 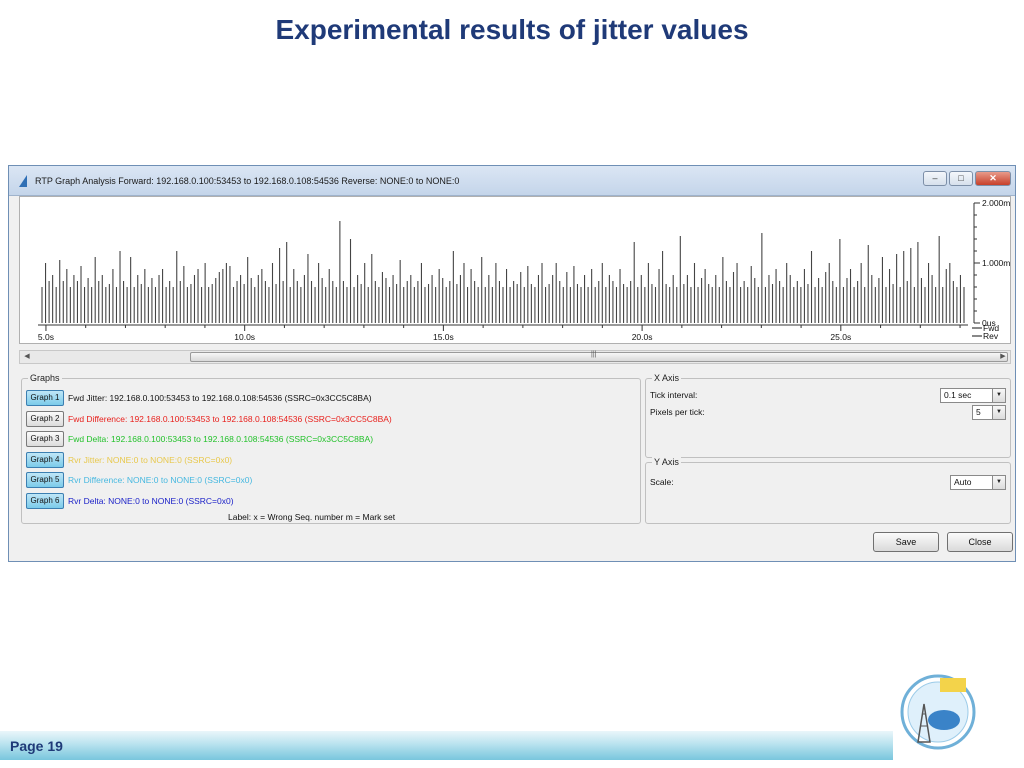 What do you see at coordinates (996, 203) in the screenshot?
I see `y-tick-label: 2.000ms` at bounding box center [996, 203].